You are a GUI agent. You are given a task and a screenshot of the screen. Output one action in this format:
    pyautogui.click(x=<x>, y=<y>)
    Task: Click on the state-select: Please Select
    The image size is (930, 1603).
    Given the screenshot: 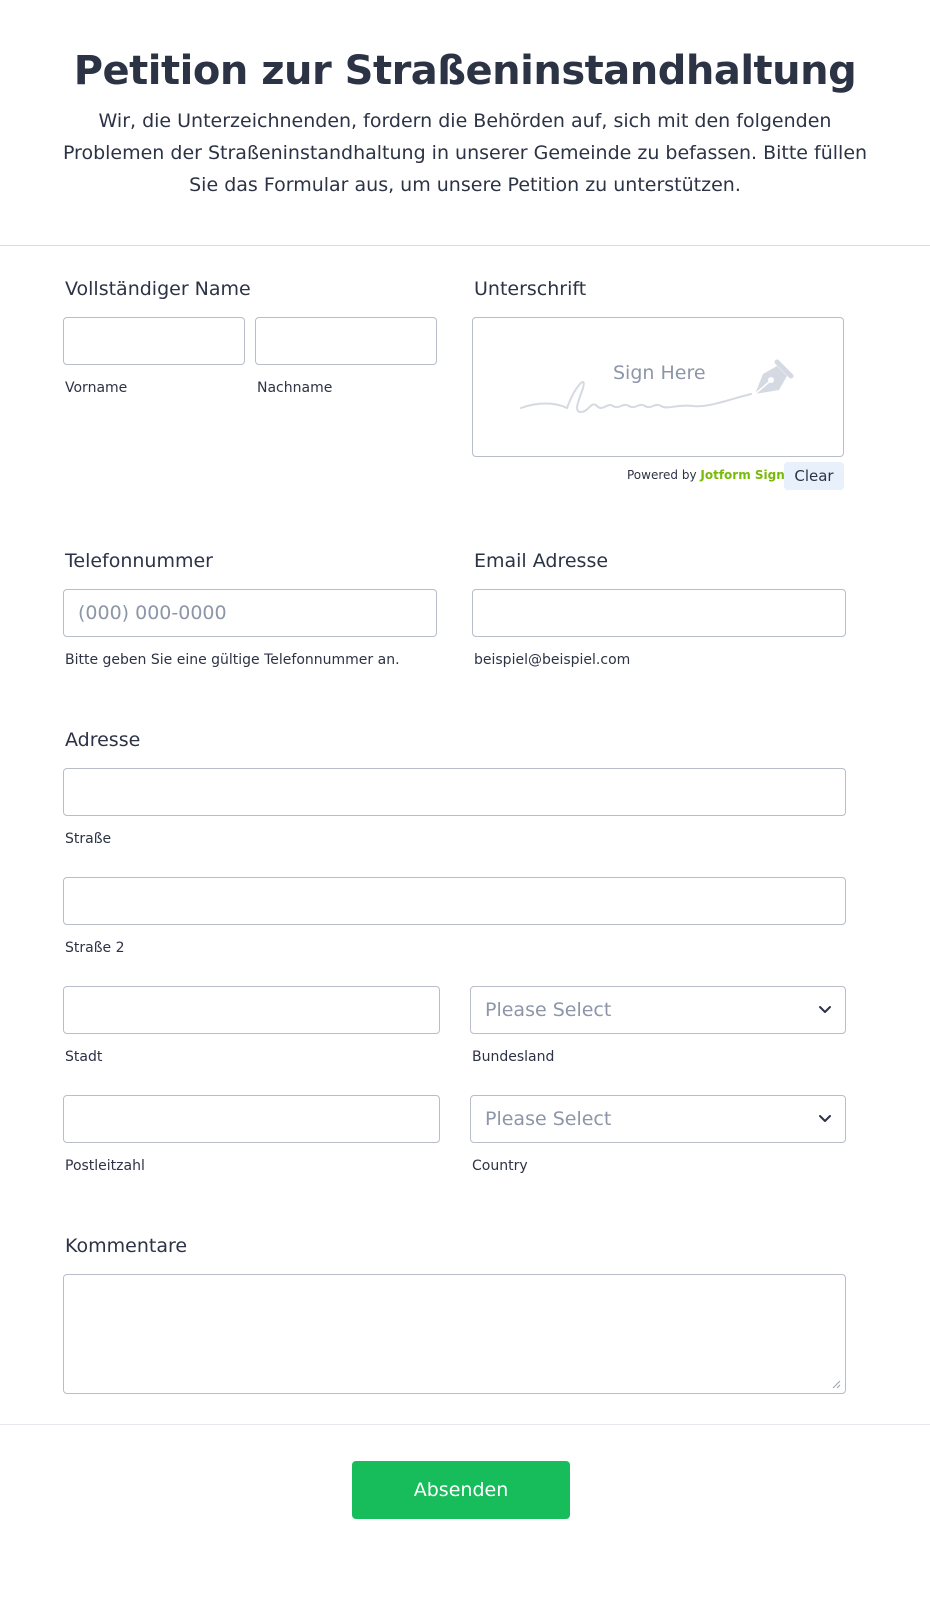 What is the action you would take?
    pyautogui.click(x=658, y=1010)
    